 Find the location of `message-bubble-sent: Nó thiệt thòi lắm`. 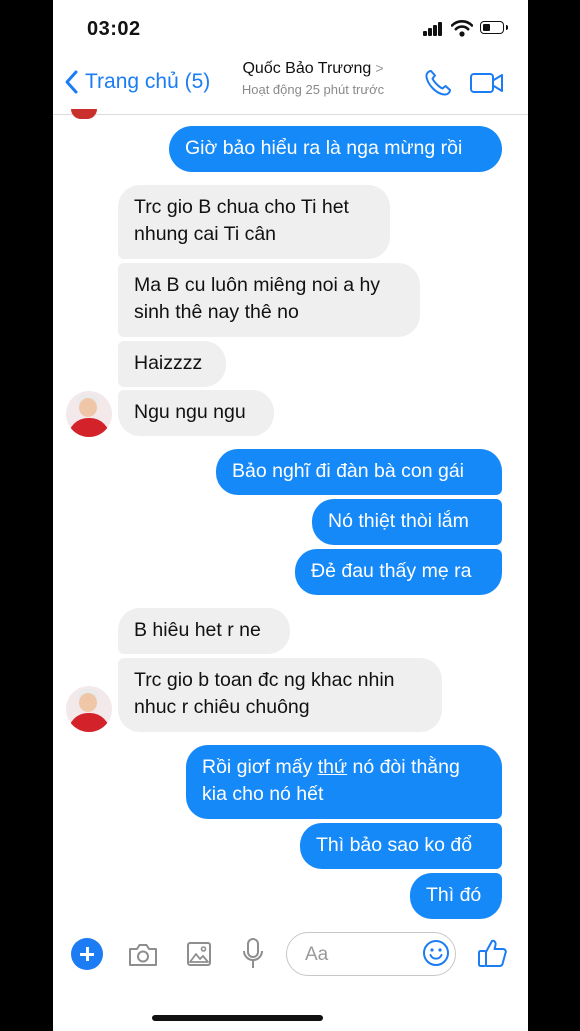

message-bubble-sent: Nó thiệt thòi lắm is located at coordinates (407, 522).